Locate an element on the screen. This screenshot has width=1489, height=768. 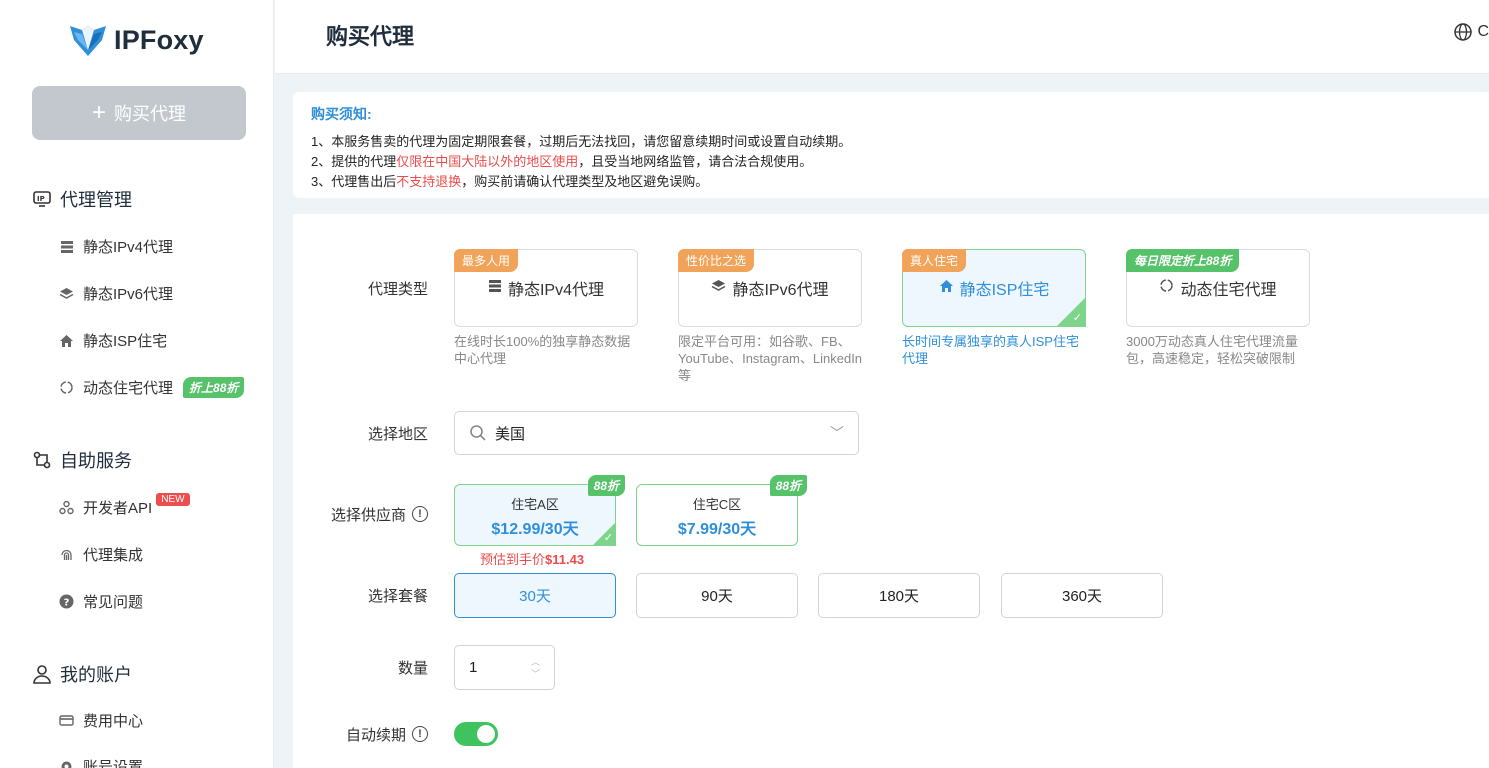
proxy-type-dynamic-residential: 每日限定折上88折 动态住宅代理 is located at coordinates (1218, 288).